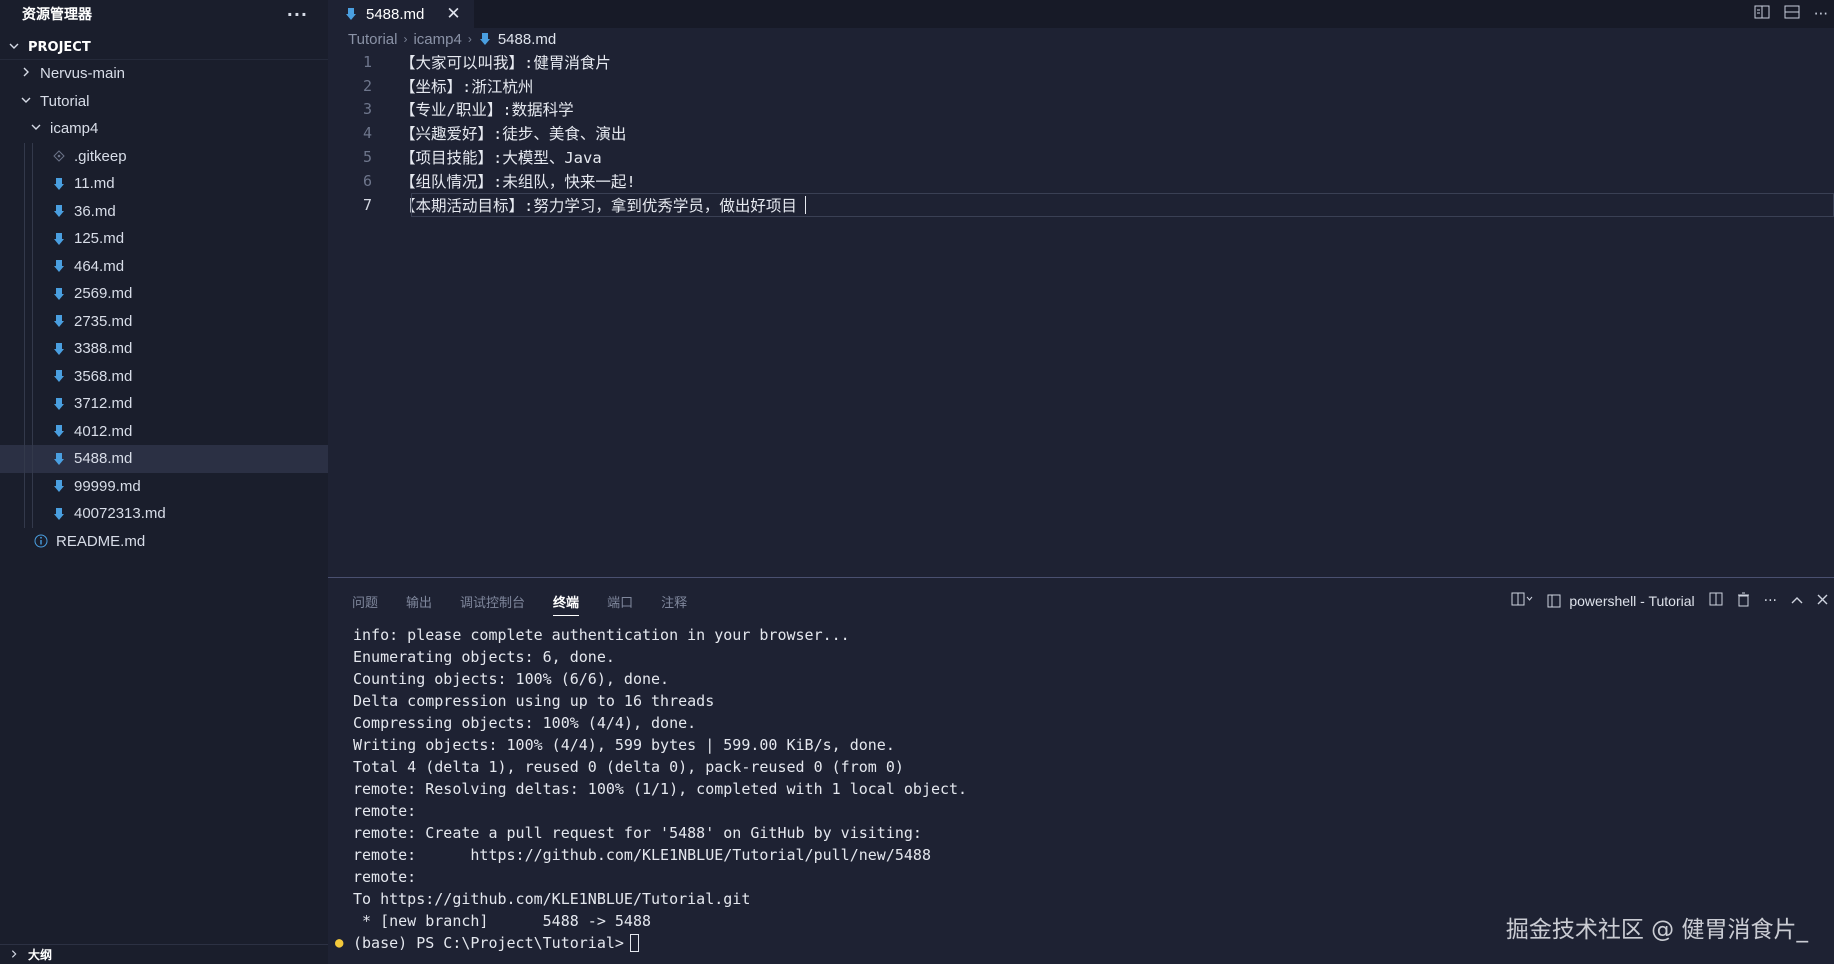 This screenshot has width=1834, height=964. Describe the element at coordinates (164, 129) in the screenshot. I see `tree-folder: icamp4` at that location.